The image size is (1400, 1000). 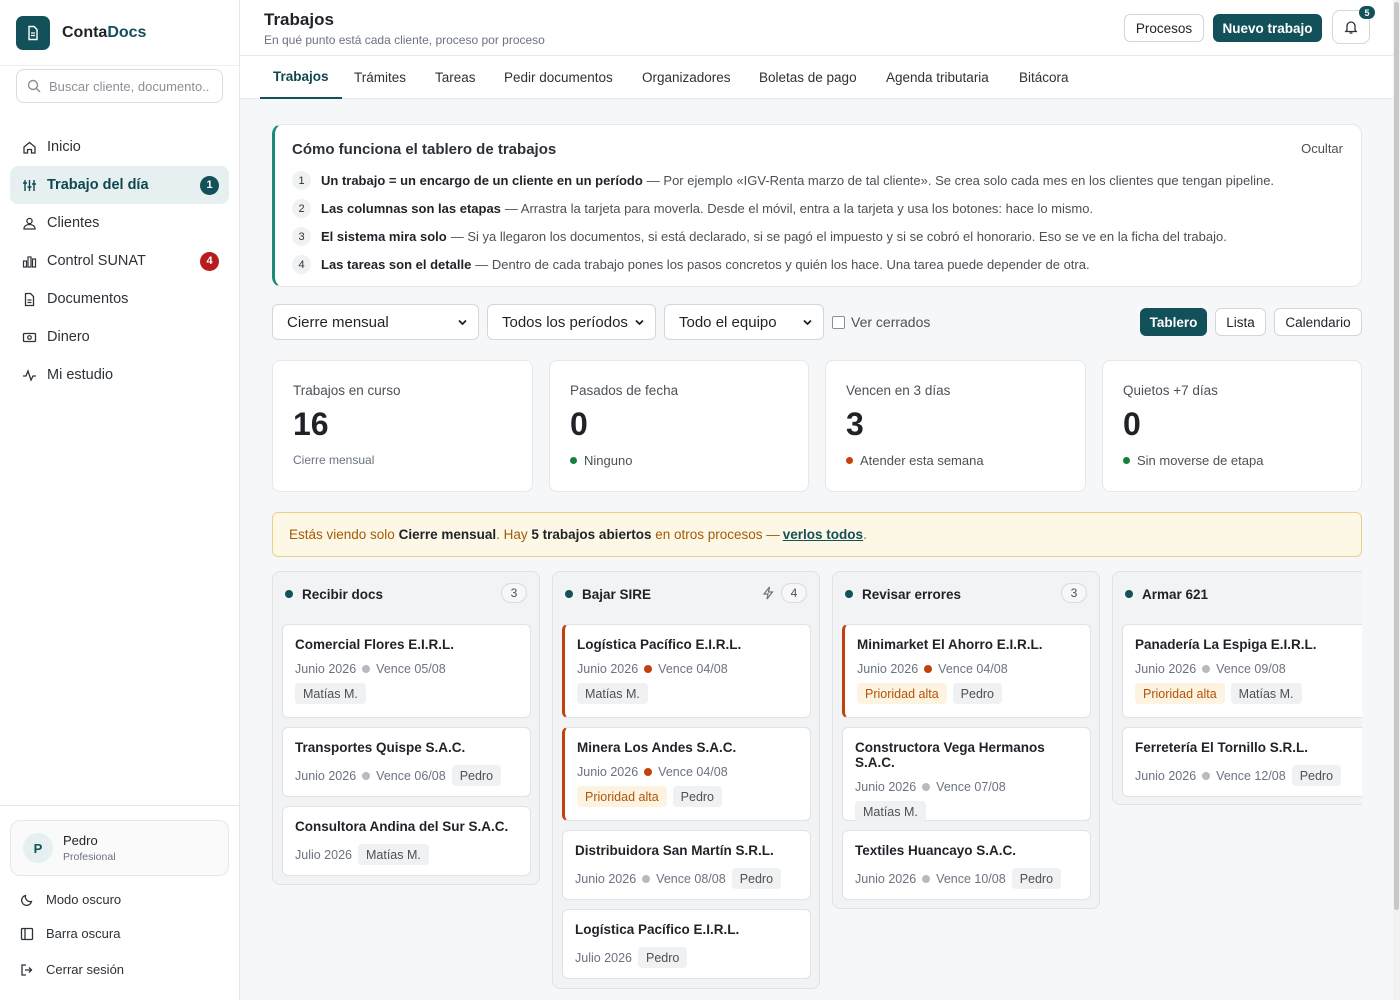 What do you see at coordinates (1074, 593) in the screenshot?
I see `column-count: 3` at bounding box center [1074, 593].